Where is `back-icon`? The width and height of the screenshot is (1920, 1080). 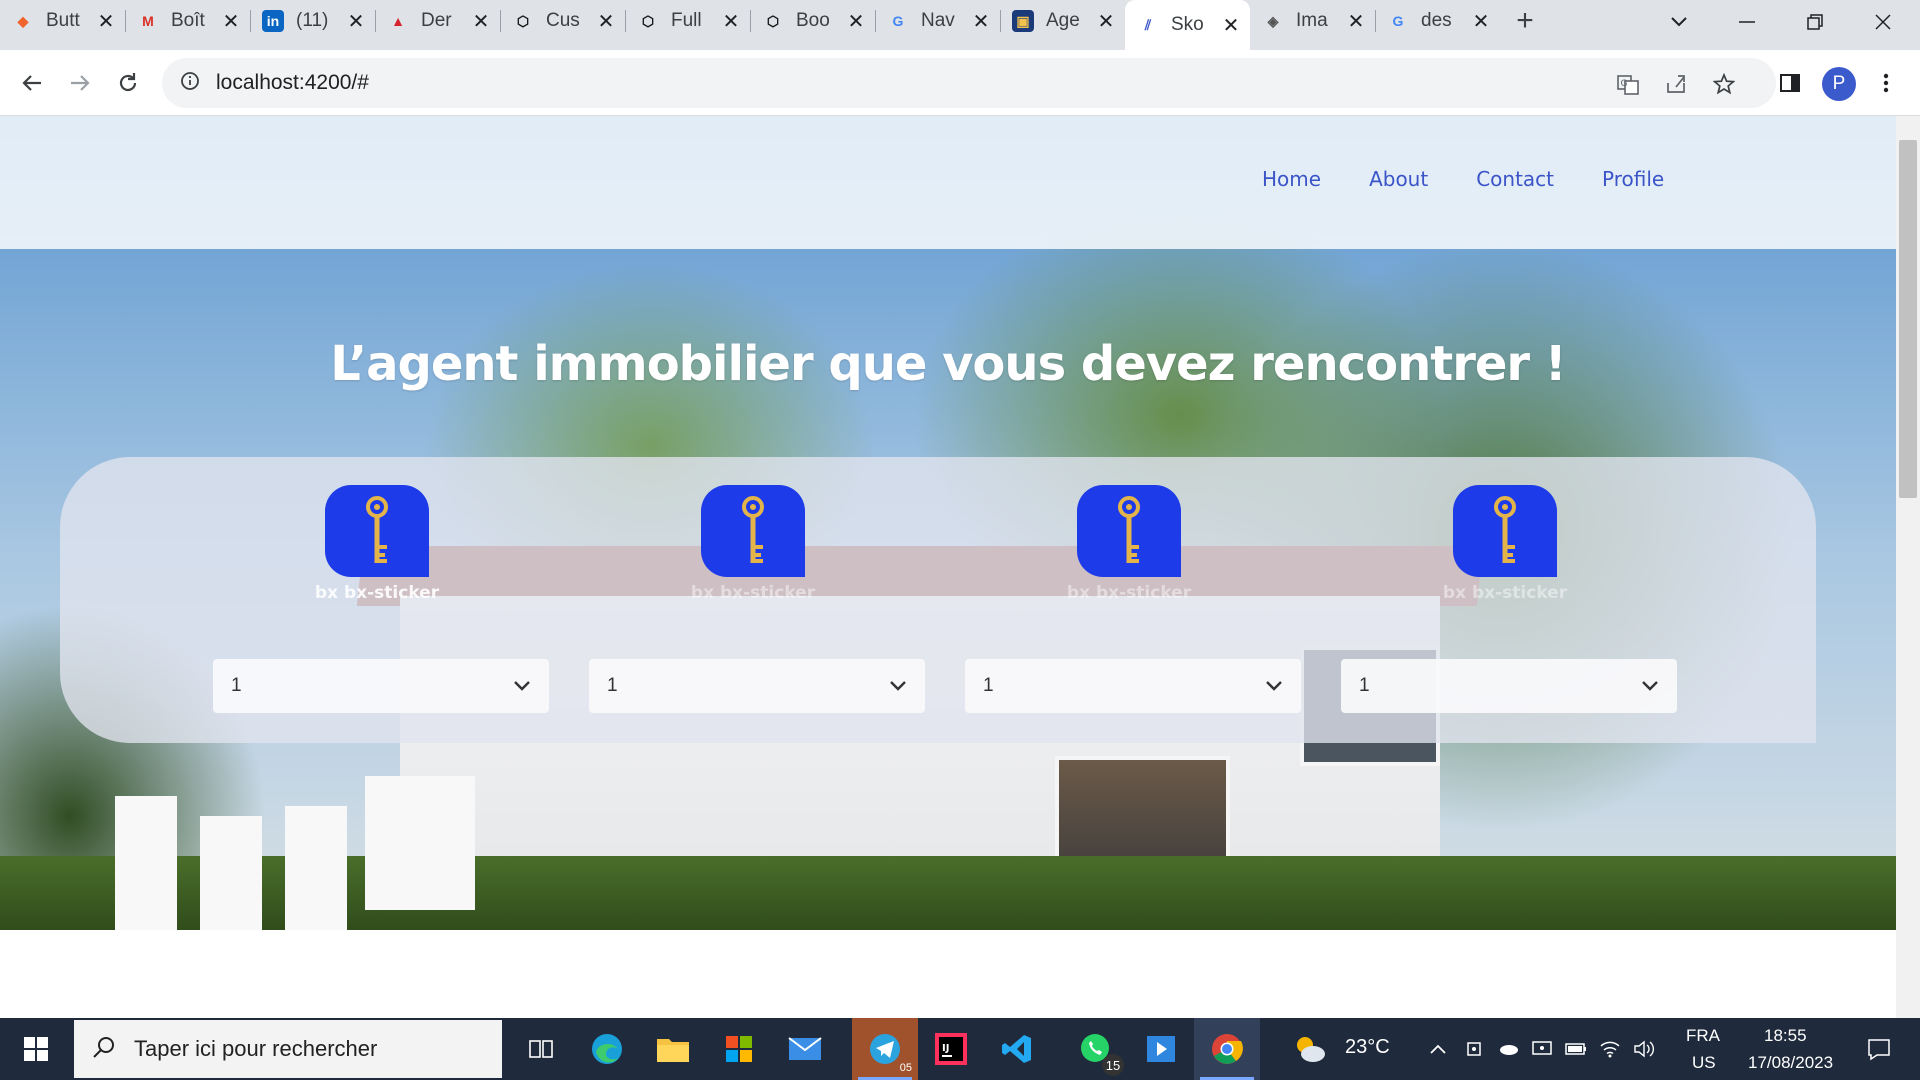 back-icon is located at coordinates (32, 83).